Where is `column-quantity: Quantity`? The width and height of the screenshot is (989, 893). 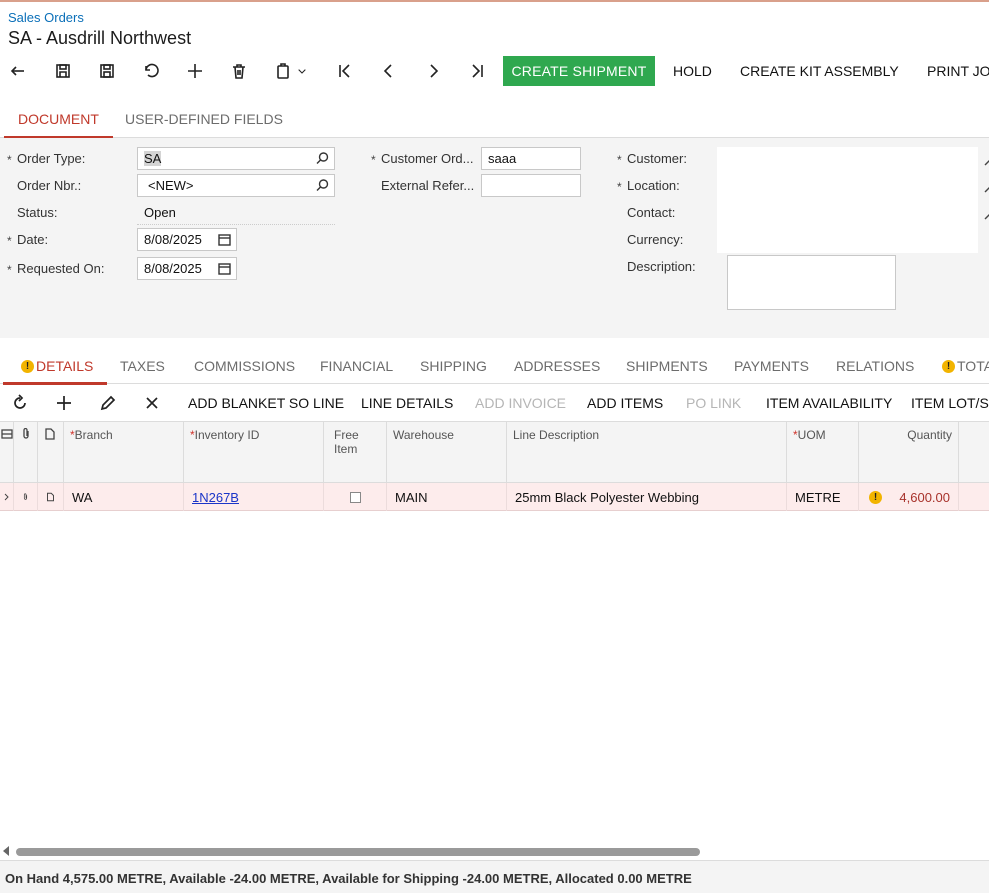 column-quantity: Quantity is located at coordinates (909, 453).